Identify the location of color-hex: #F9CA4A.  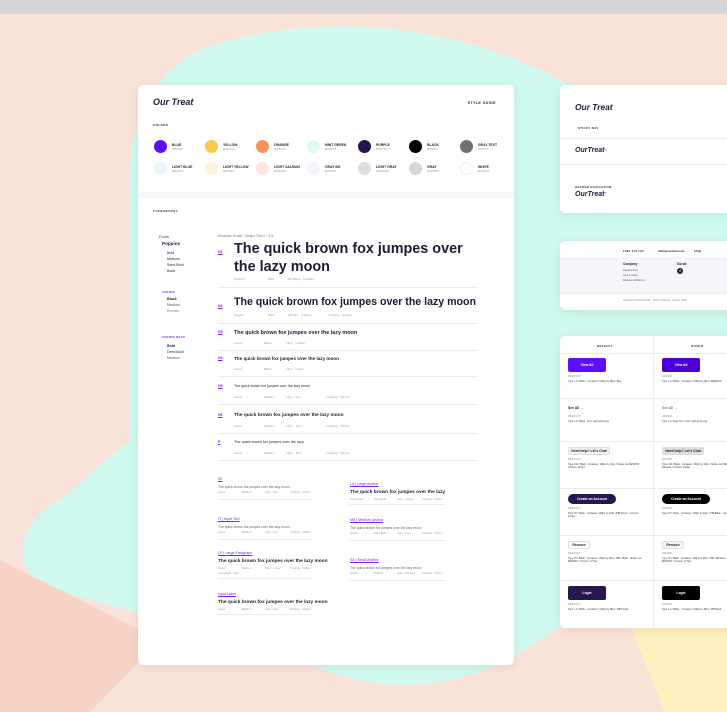
(229, 149).